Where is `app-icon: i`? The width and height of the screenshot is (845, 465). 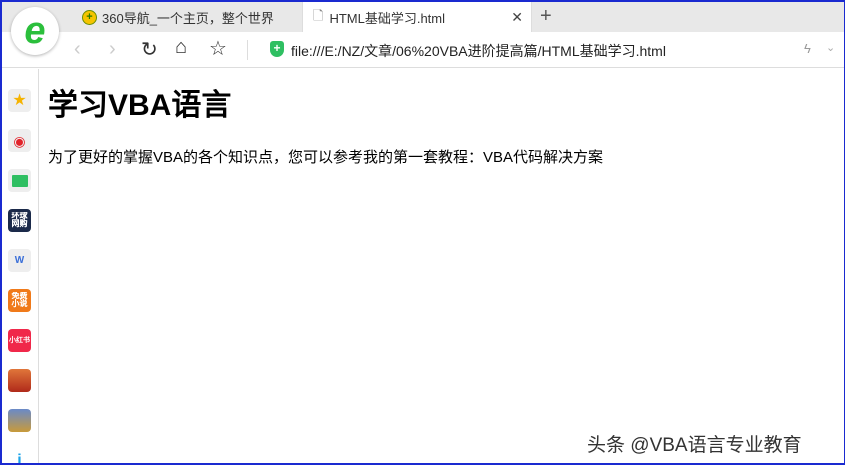 app-icon: i is located at coordinates (19, 456).